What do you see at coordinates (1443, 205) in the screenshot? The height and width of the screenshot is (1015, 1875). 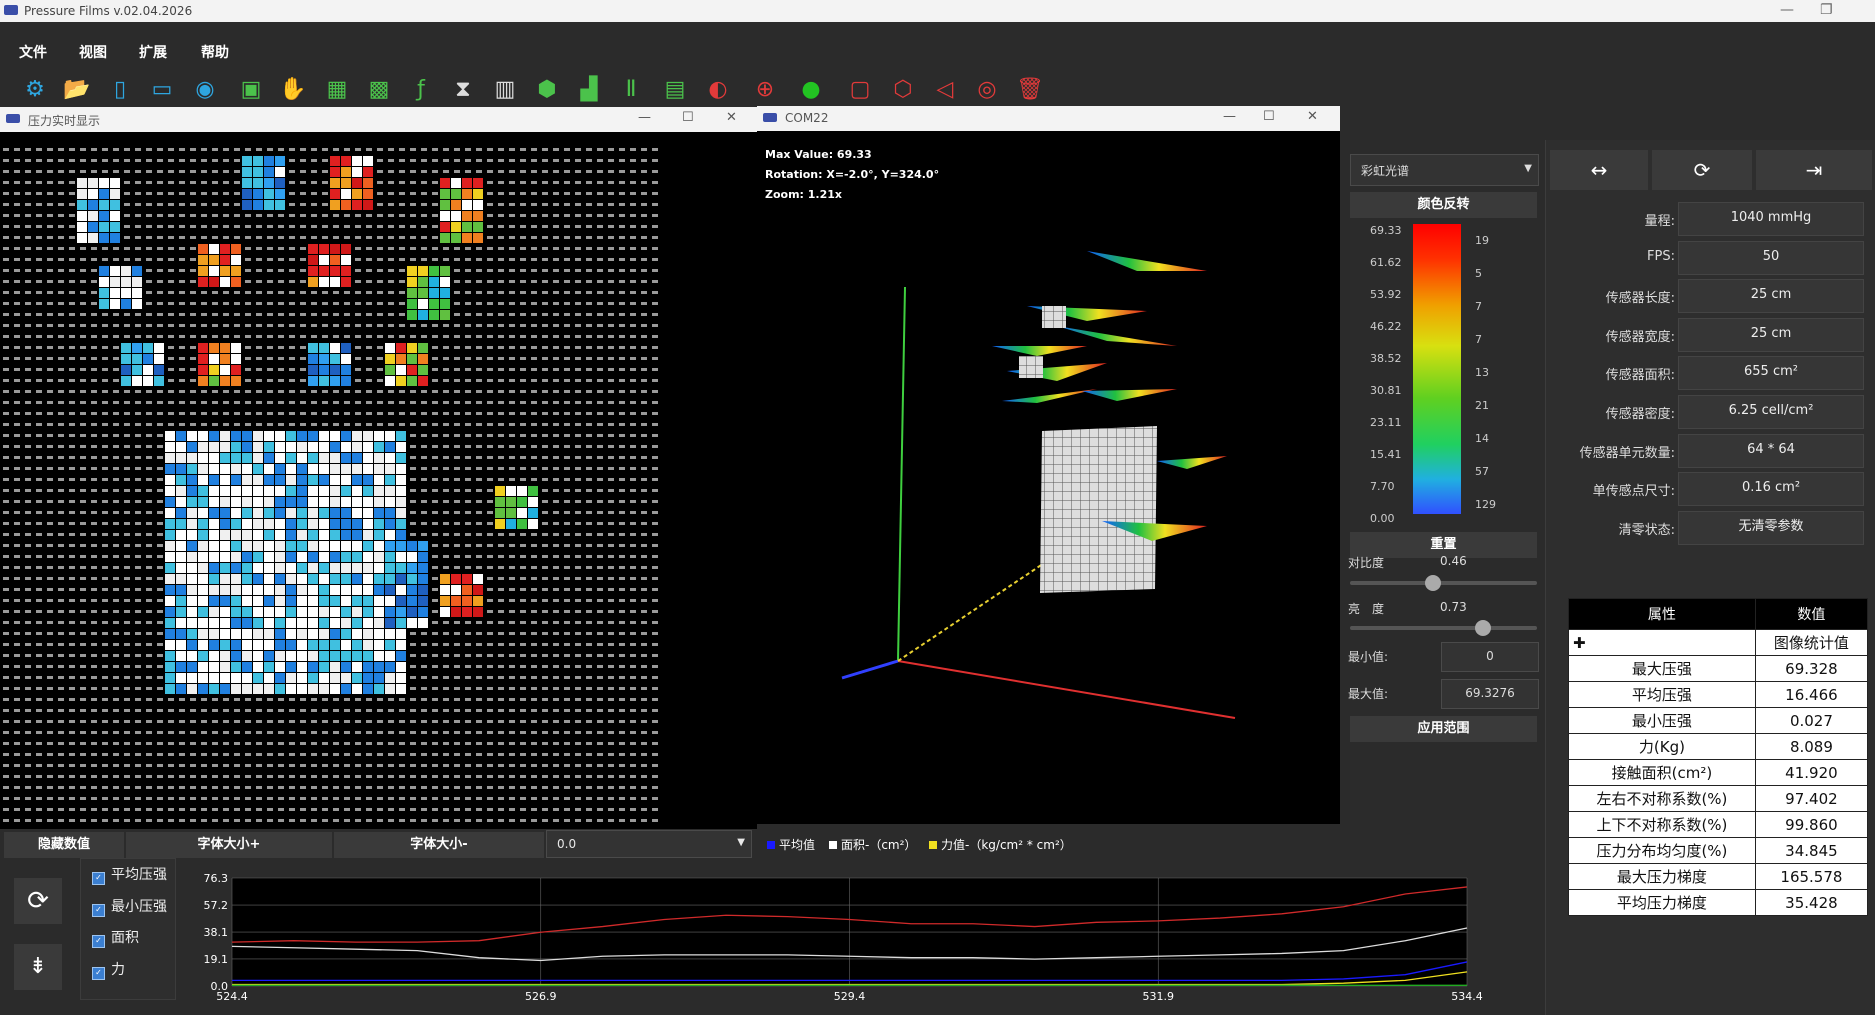 I see `invert-color-button: 颜色反转` at bounding box center [1443, 205].